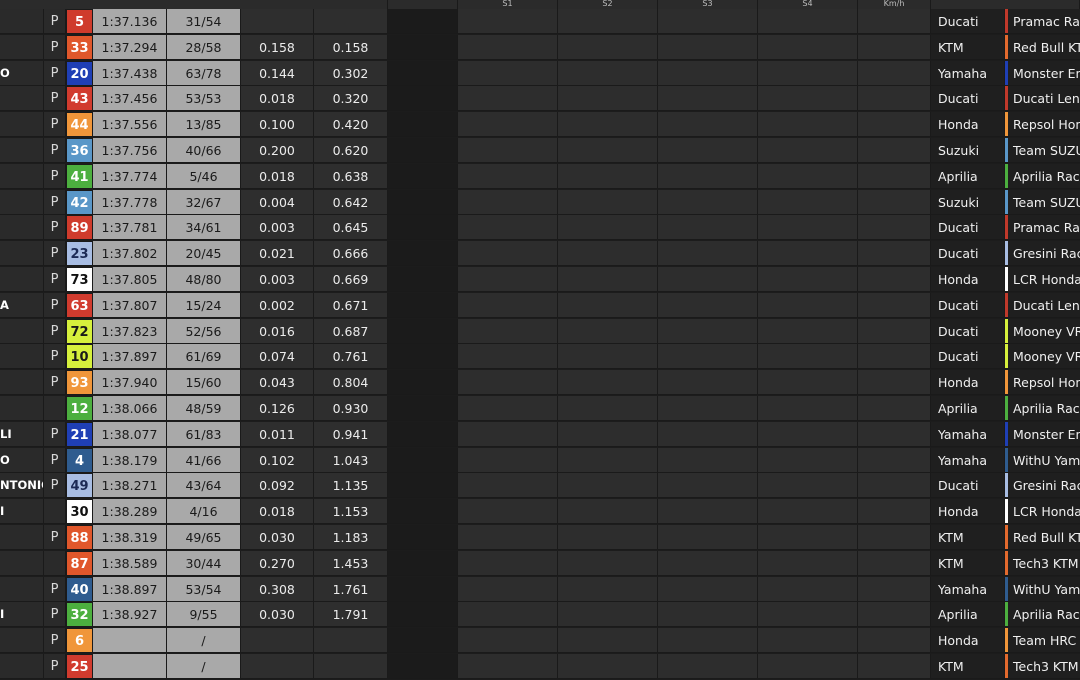  Describe the element at coordinates (22, 666) in the screenshot. I see `rider-name` at that location.